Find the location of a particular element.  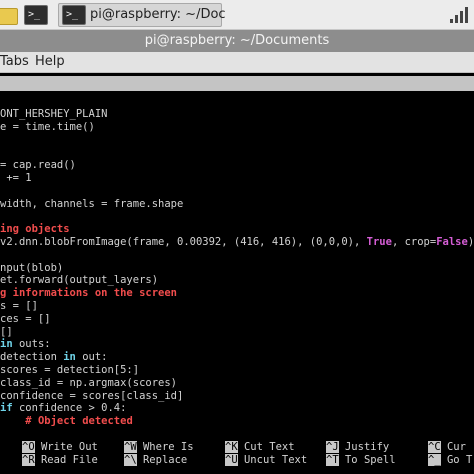

code-token: outs: is located at coordinates (31, 344).